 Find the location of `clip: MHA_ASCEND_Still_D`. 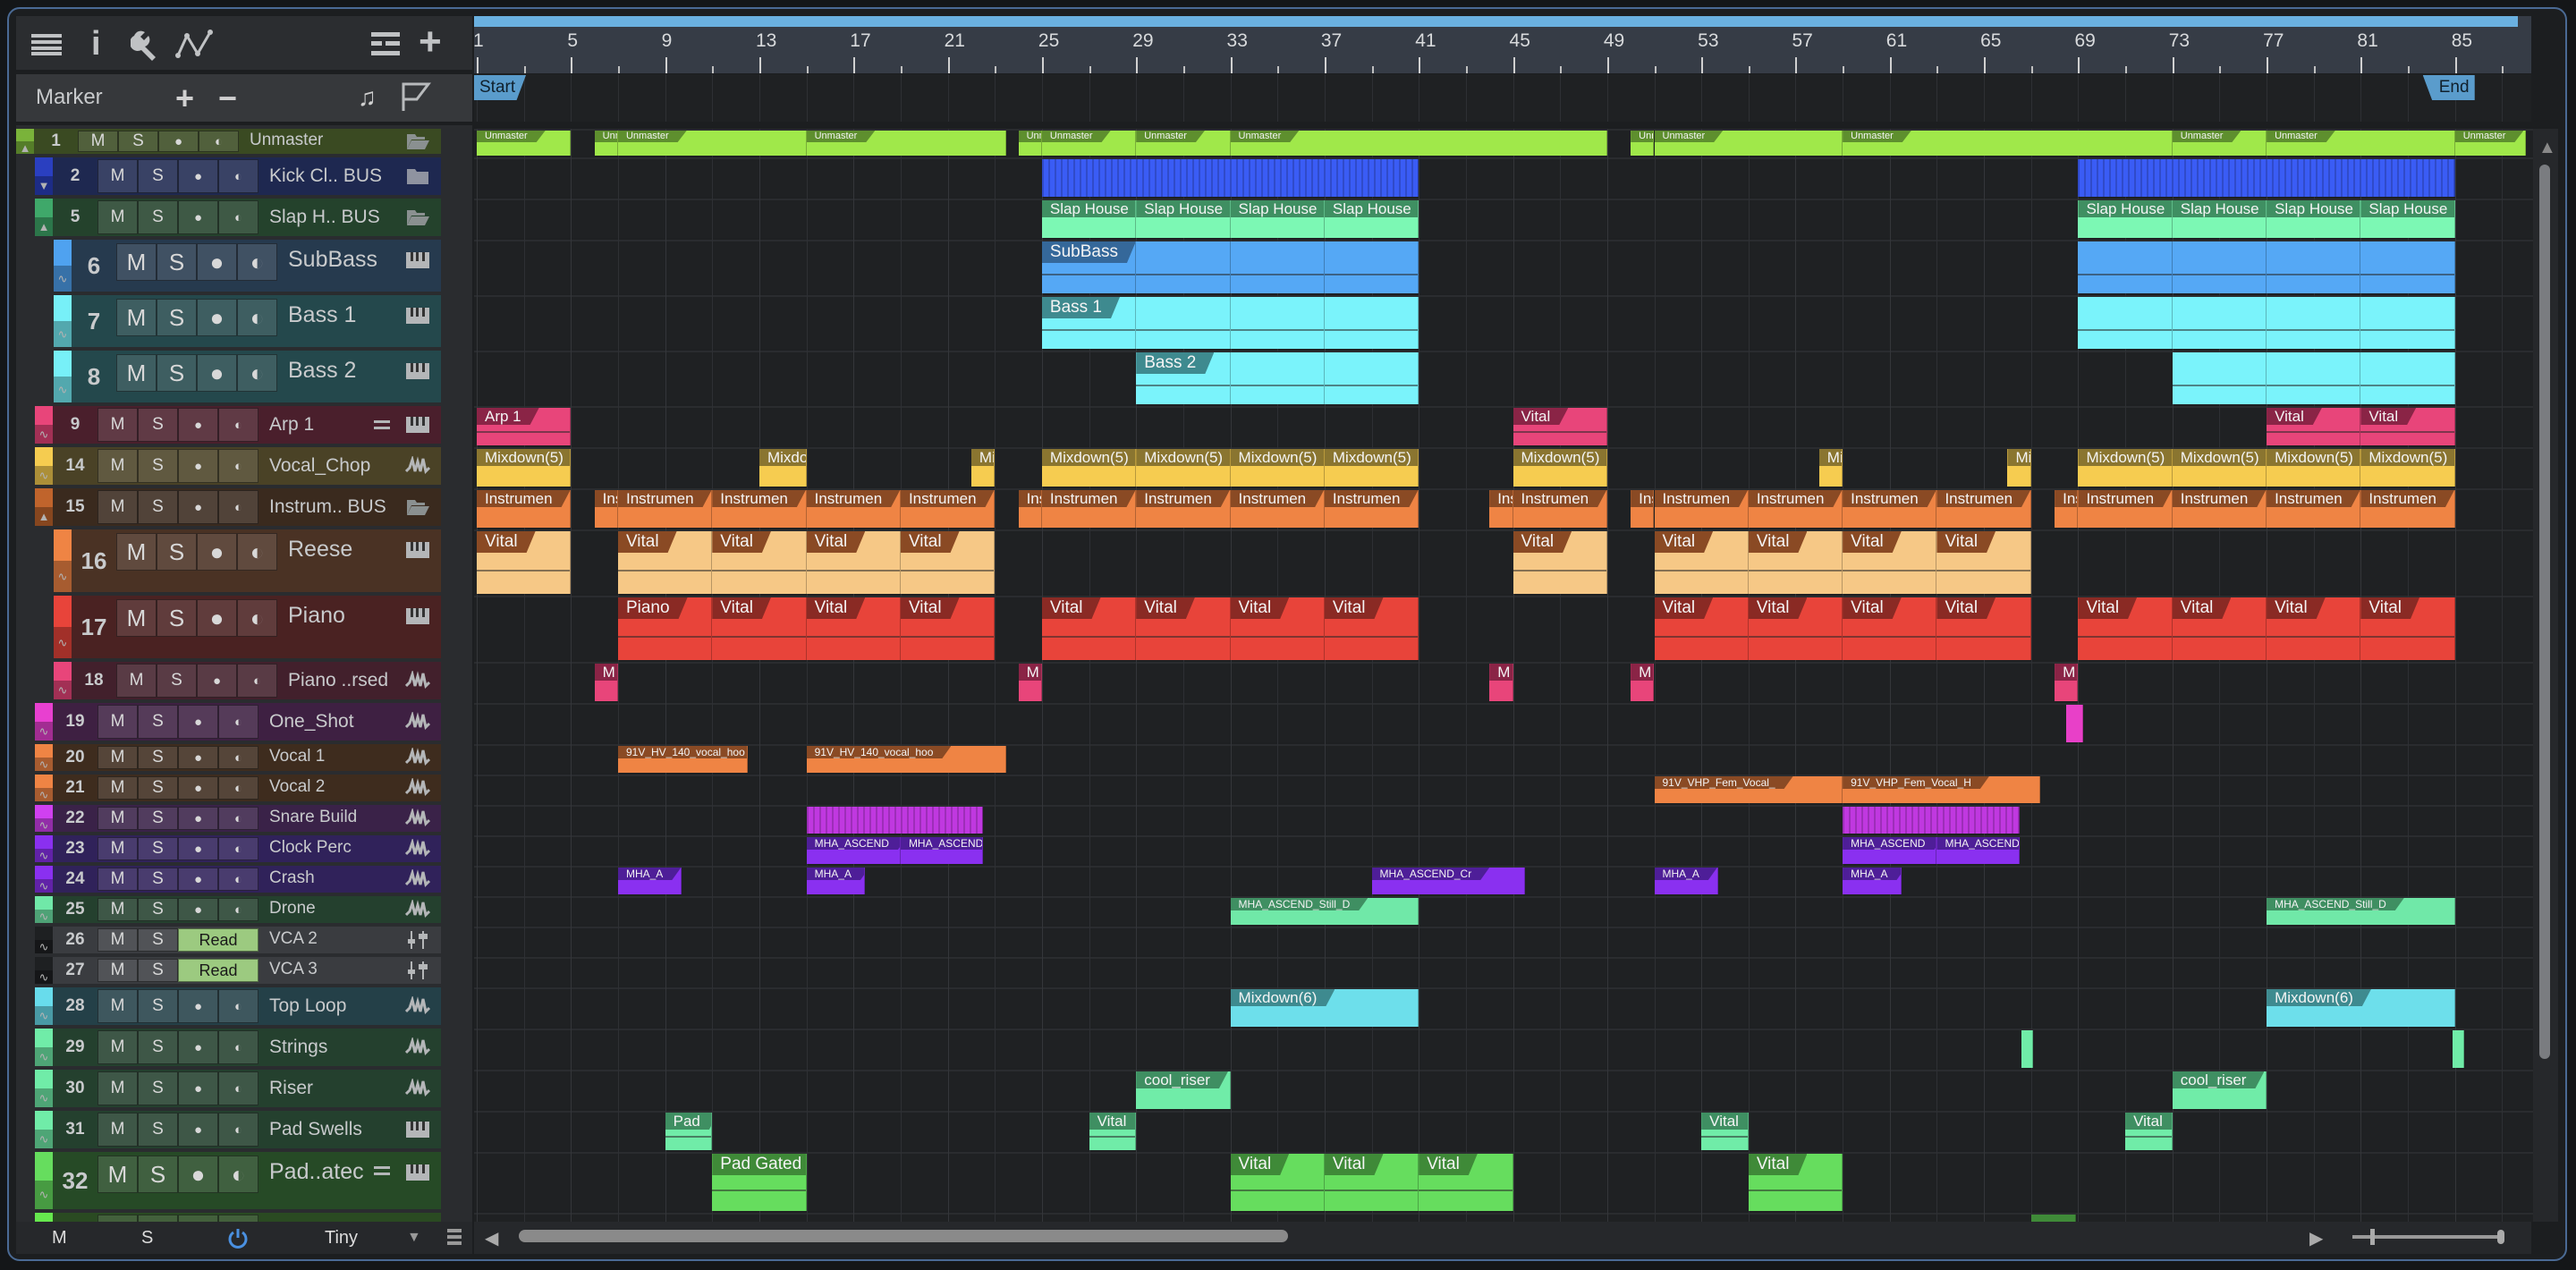

clip: MHA_ASCEND_Still_D is located at coordinates (2361, 911).